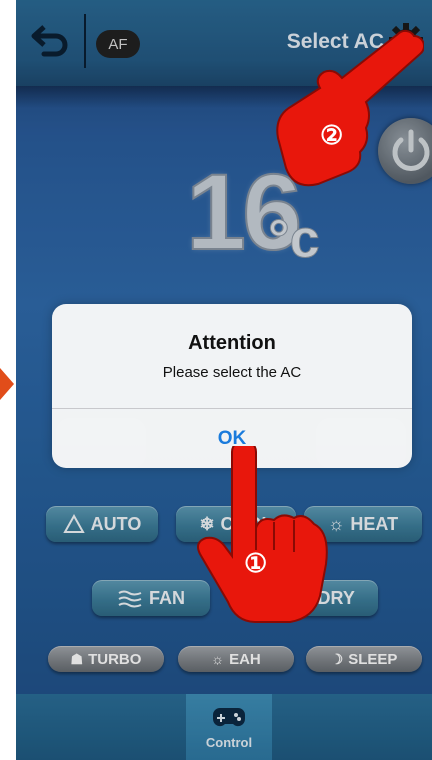  I want to click on dialog-title: Attention, so click(232, 343).